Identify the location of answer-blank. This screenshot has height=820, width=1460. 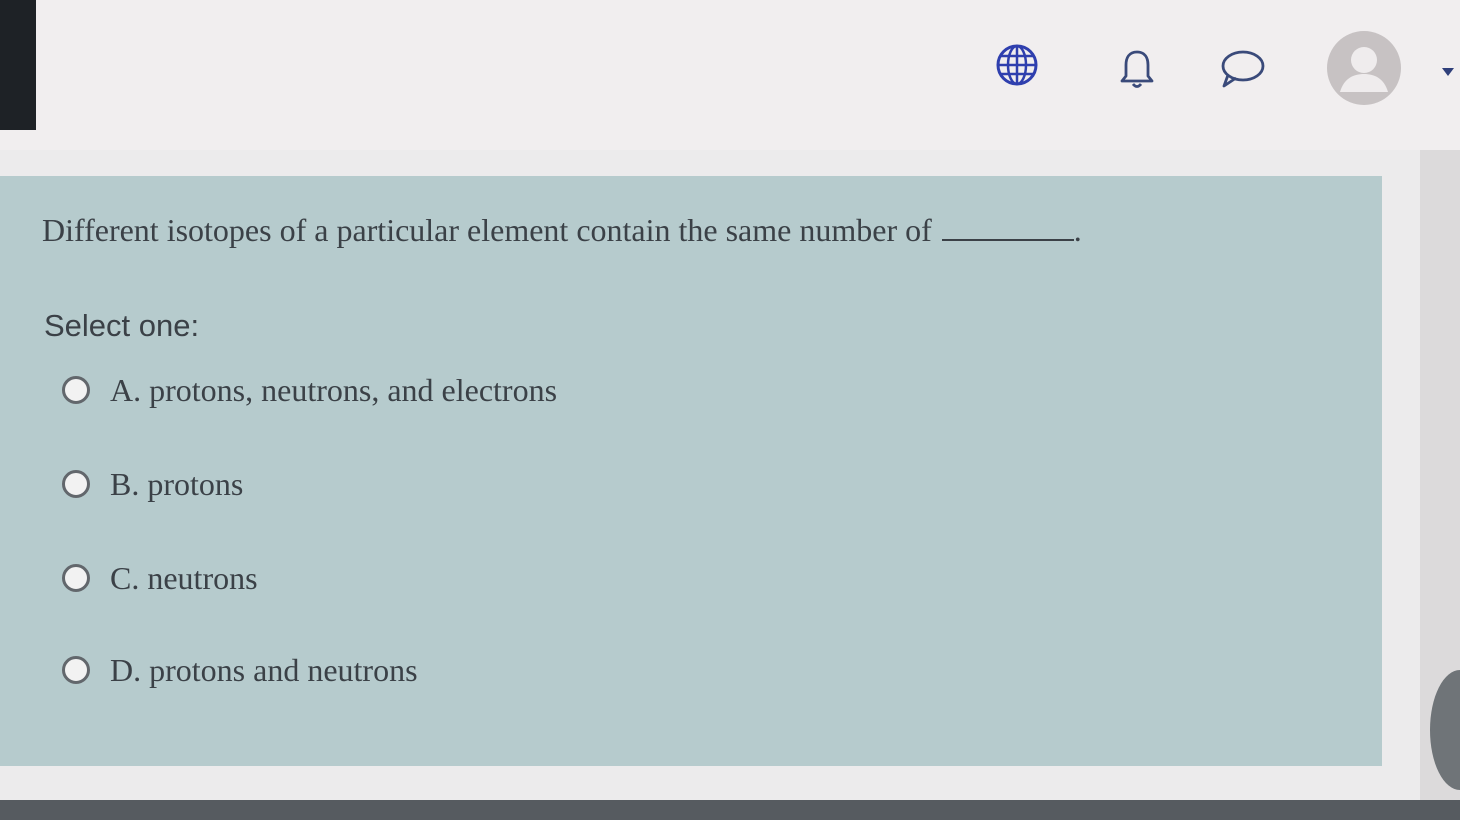
(1007, 228).